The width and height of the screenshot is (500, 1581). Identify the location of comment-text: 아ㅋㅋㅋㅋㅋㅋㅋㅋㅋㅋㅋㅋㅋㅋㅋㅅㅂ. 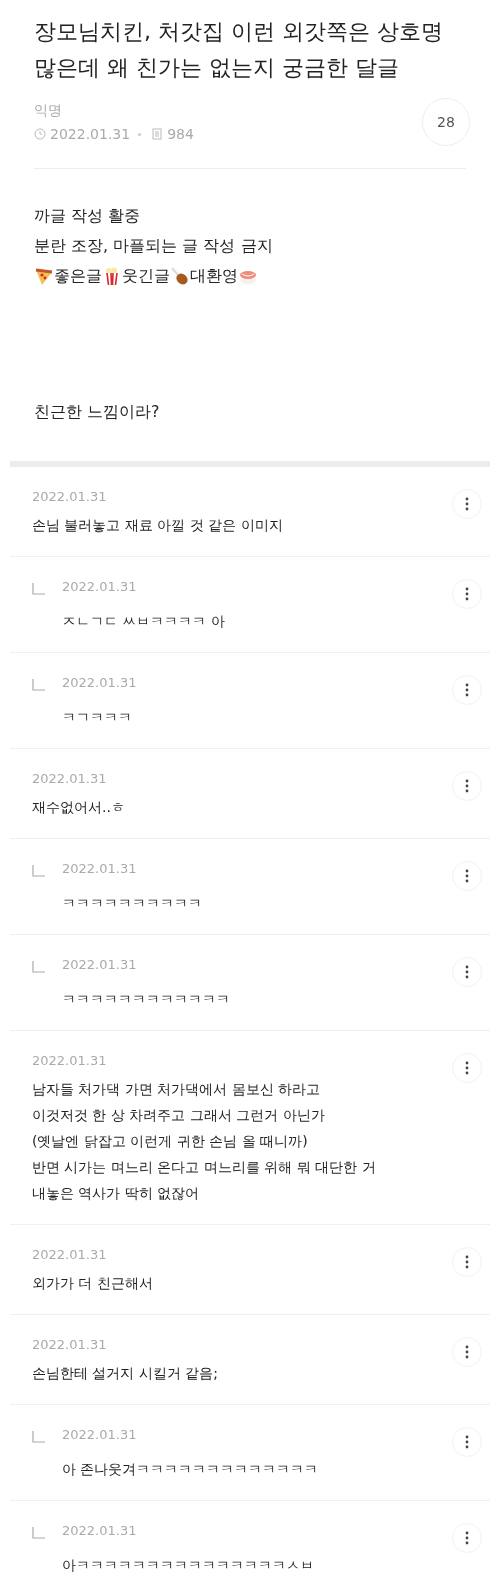
(188, 1565).